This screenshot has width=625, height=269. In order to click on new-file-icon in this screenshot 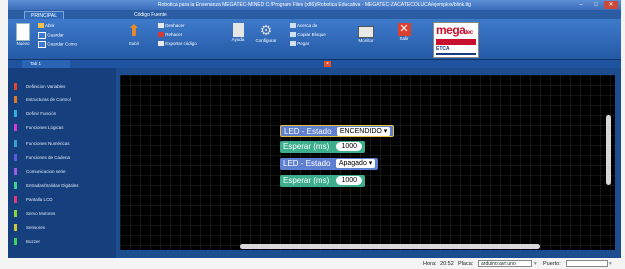, I will do `click(23, 32)`.